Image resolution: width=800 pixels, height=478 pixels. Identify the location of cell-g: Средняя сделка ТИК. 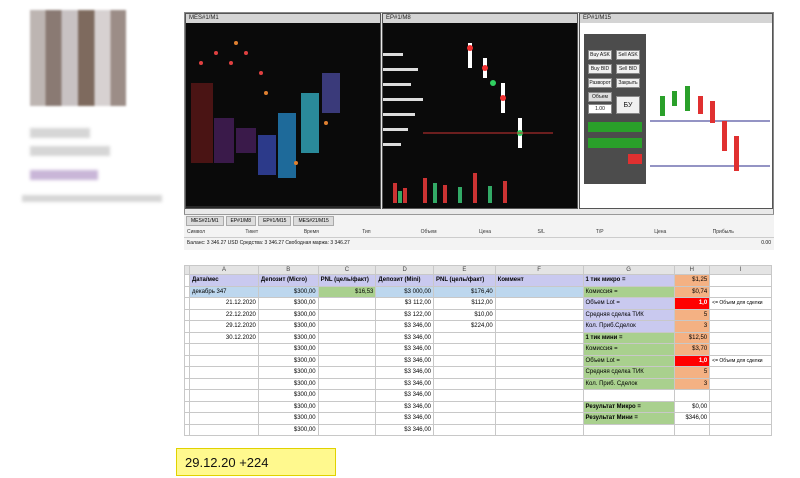
(628, 372).